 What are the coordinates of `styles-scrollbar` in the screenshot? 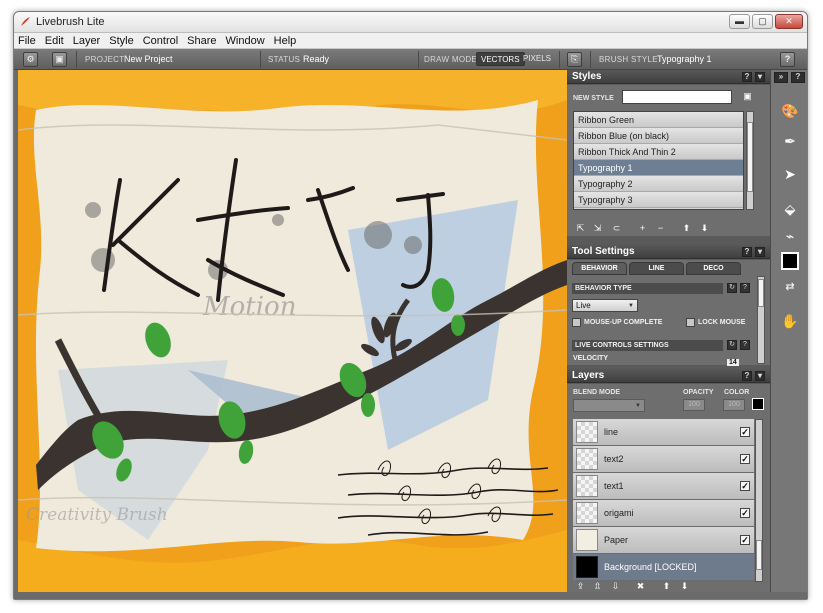 It's located at (750, 160).